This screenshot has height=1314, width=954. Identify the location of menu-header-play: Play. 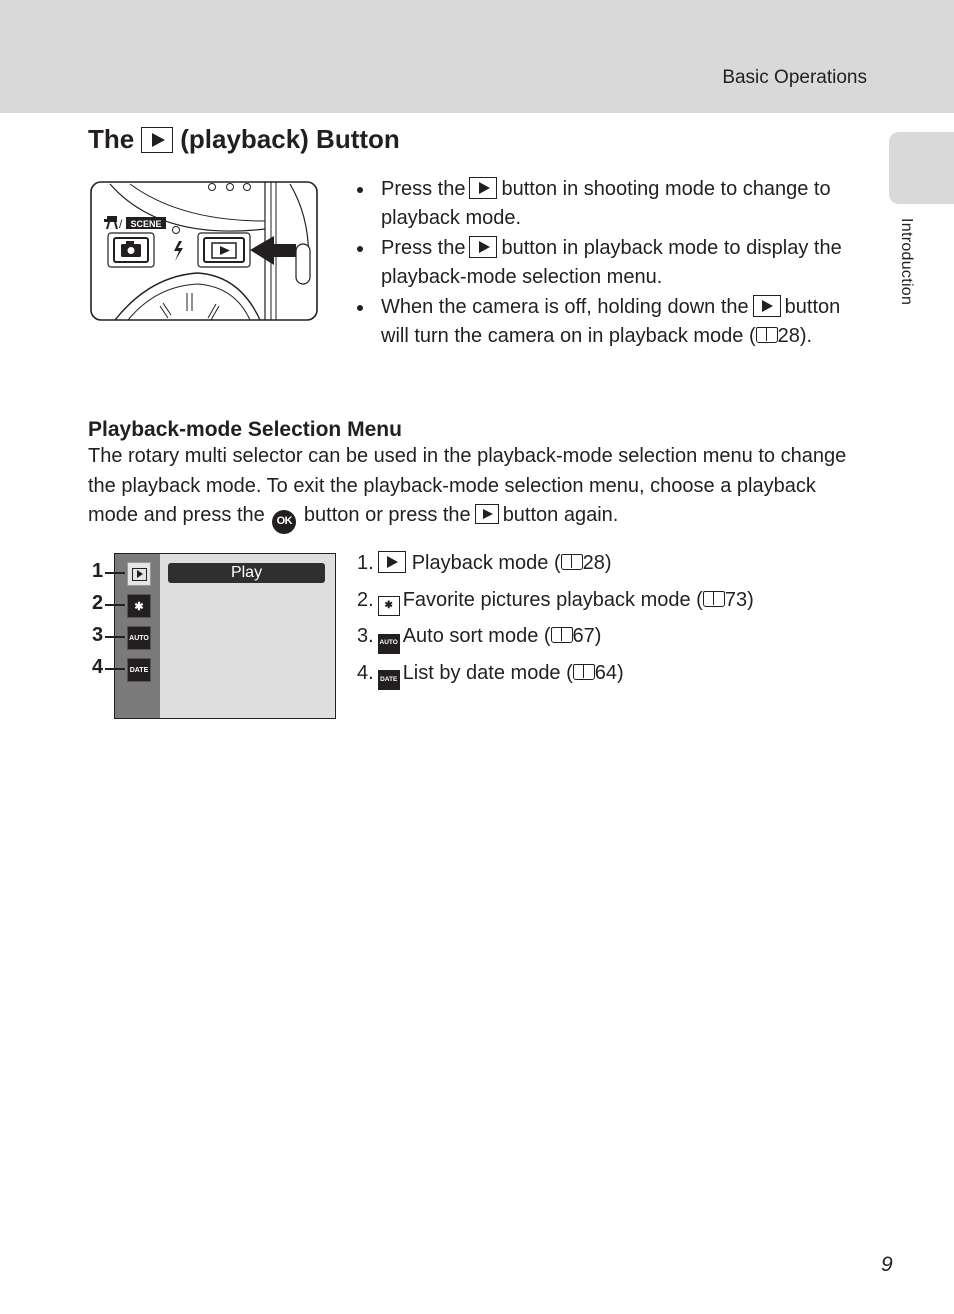
(246, 573).